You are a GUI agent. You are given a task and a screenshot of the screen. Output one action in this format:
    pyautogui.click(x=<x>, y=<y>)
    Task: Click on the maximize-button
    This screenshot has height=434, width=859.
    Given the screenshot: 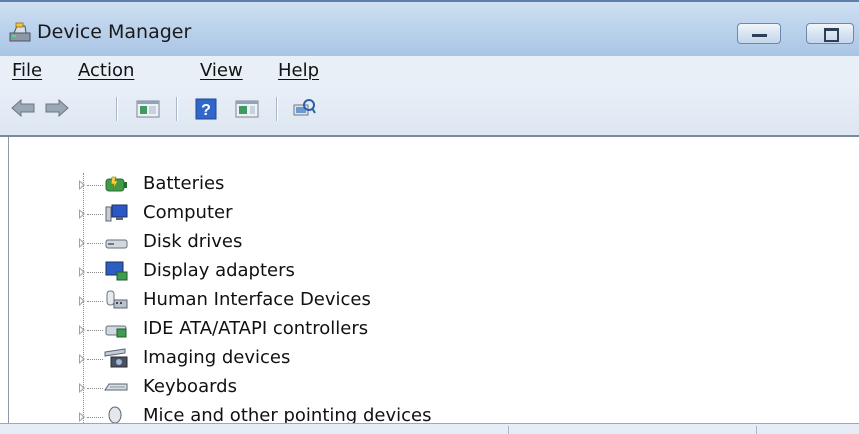 What is the action you would take?
    pyautogui.click(x=830, y=33)
    